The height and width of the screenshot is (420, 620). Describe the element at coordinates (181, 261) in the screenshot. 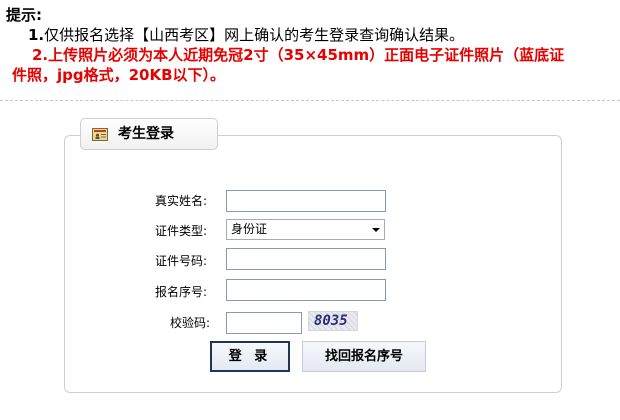

I see `id-number-label: 证件号码:` at that location.